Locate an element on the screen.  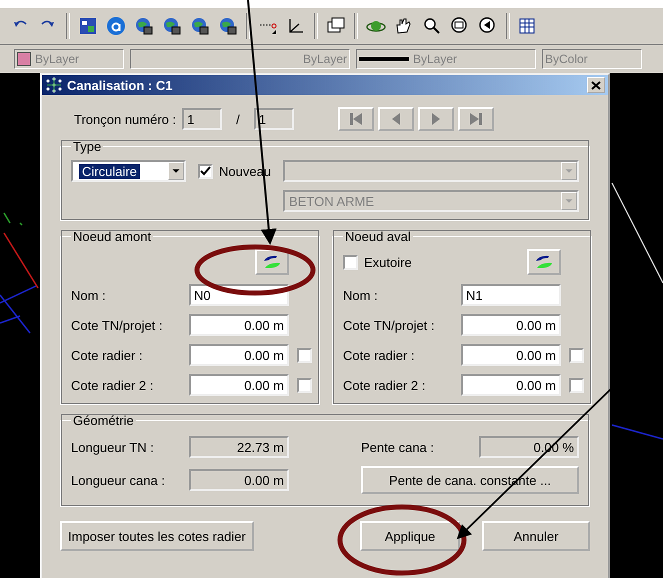
last-arrow-icon is located at coordinates (476, 119).